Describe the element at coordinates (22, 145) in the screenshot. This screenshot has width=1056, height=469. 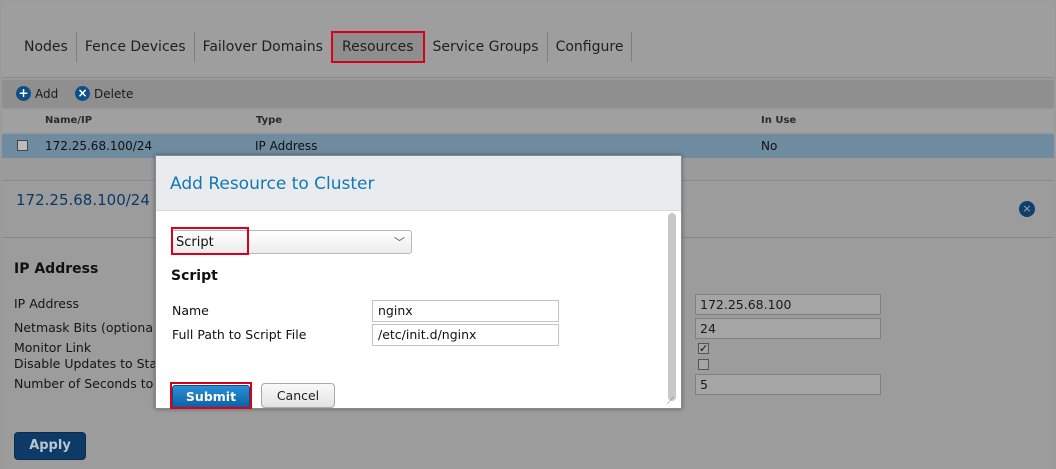
I see `row-checkbox` at that location.